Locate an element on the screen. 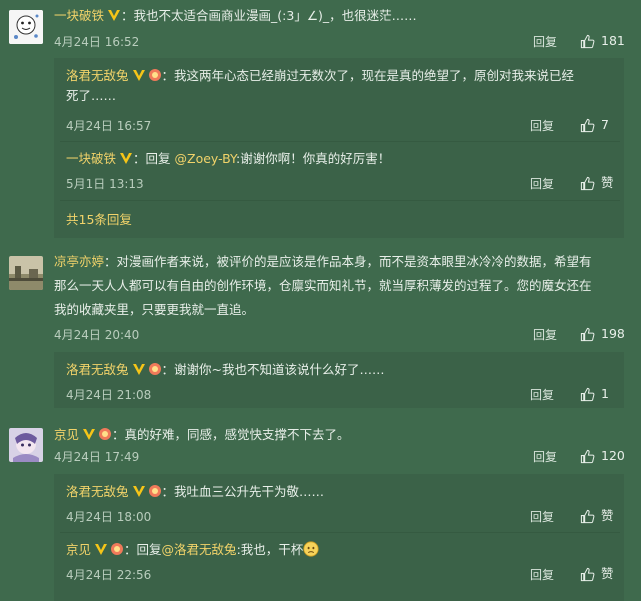 The width and height of the screenshot is (641, 601). comment-text: 真的好难，同感，感觉快支撑不下去了。 is located at coordinates (237, 434).